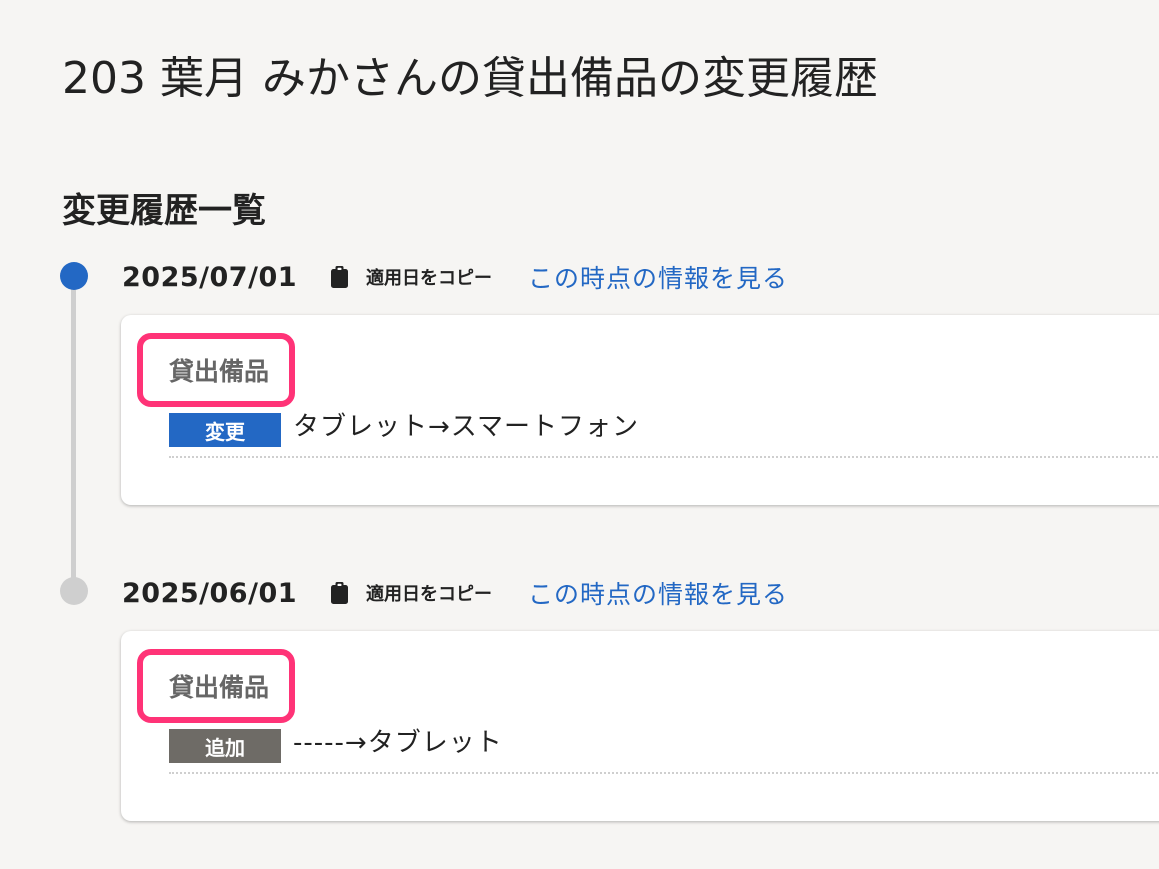  What do you see at coordinates (74, 276) in the screenshot?
I see `timeline-dot-current` at bounding box center [74, 276].